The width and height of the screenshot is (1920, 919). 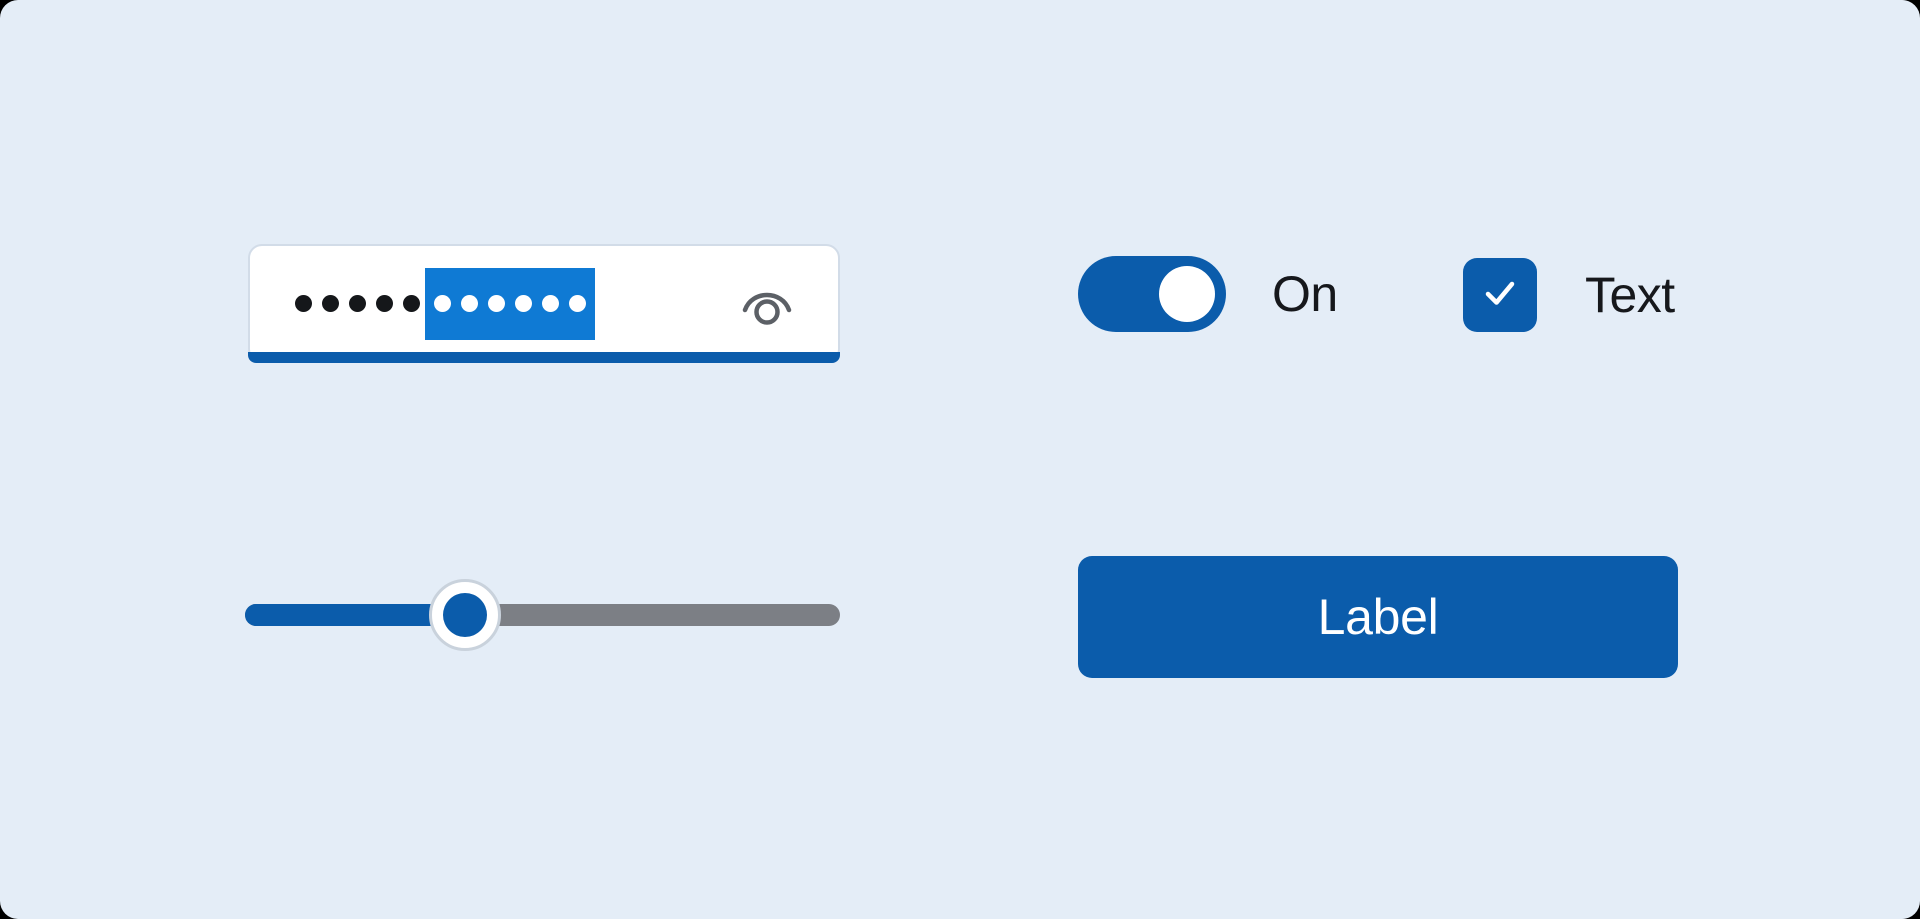 What do you see at coordinates (542, 615) in the screenshot?
I see `slider` at bounding box center [542, 615].